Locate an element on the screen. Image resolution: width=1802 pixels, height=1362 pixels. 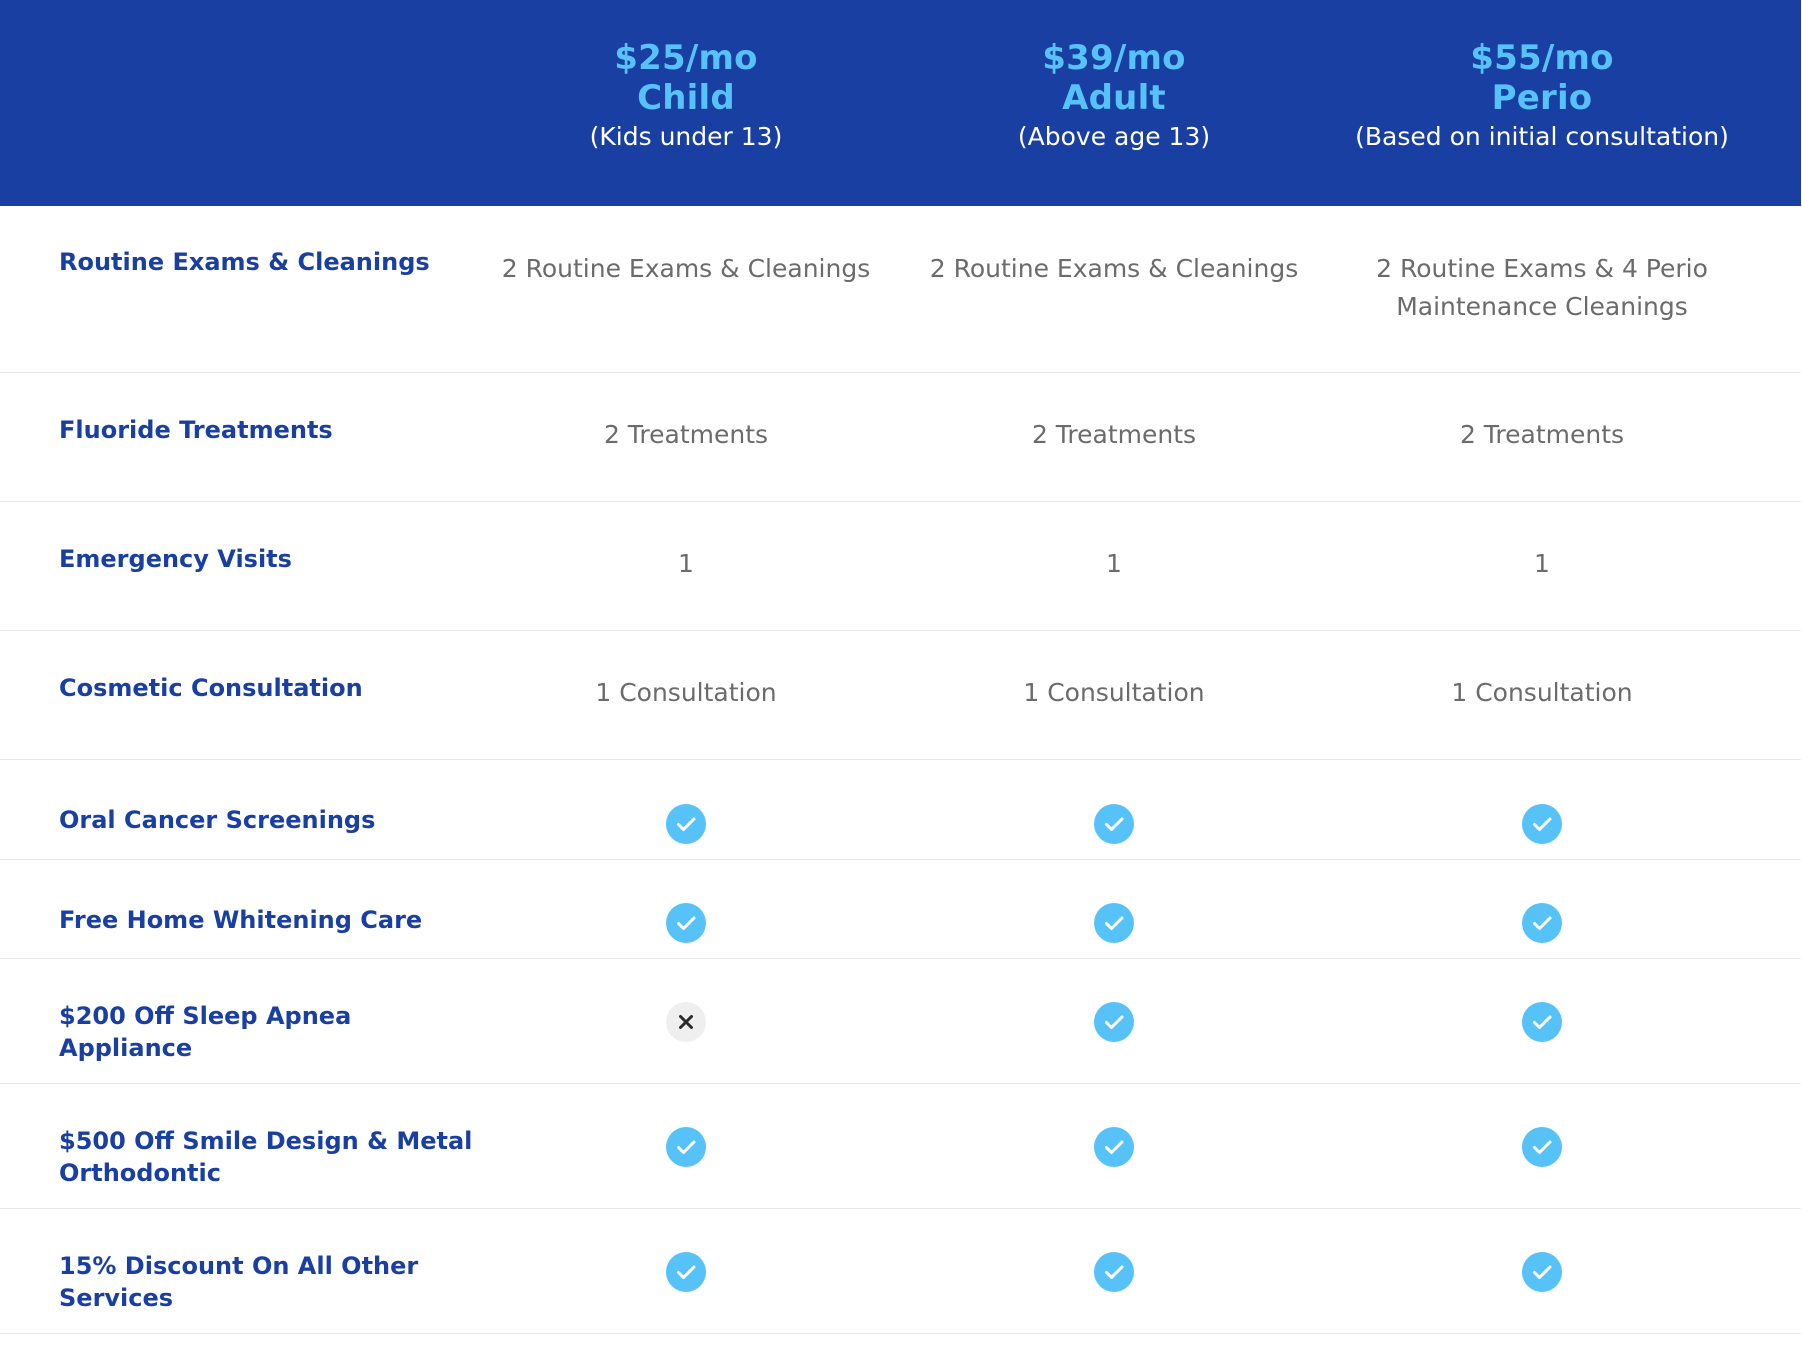
row-label: Oral Cancer Screenings is located at coordinates (217, 820).